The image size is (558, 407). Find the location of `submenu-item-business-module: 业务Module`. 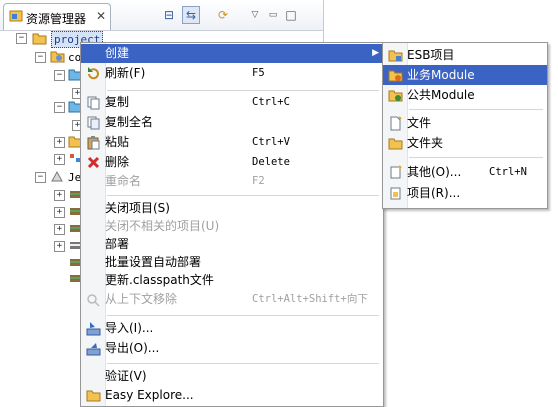

submenu-item-business-module: 业务Module is located at coordinates (465, 75).